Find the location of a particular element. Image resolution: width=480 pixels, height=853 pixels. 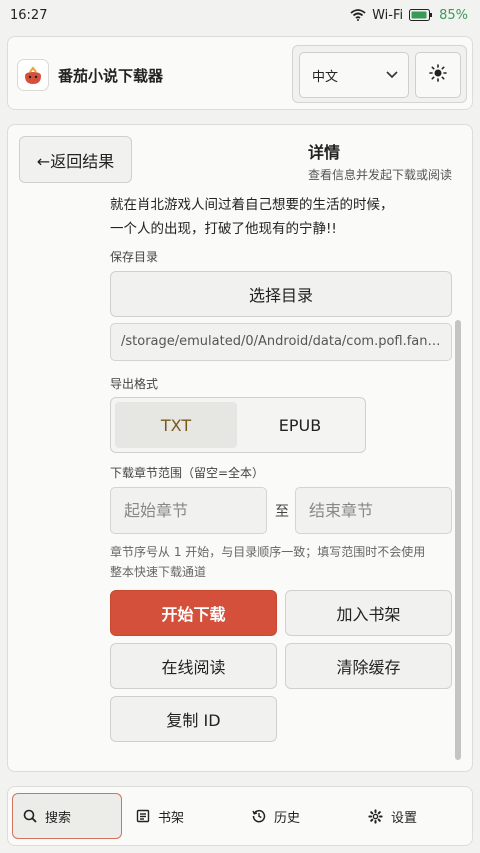

page-subtitle: 查看信息并发起下载或阅读 is located at coordinates (380, 175).